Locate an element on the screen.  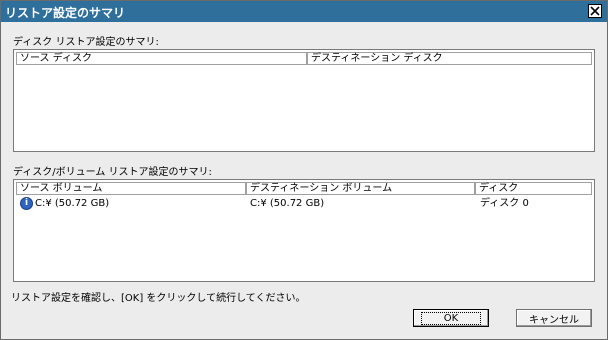
disk-cell: ディスク 0 is located at coordinates (504, 203).